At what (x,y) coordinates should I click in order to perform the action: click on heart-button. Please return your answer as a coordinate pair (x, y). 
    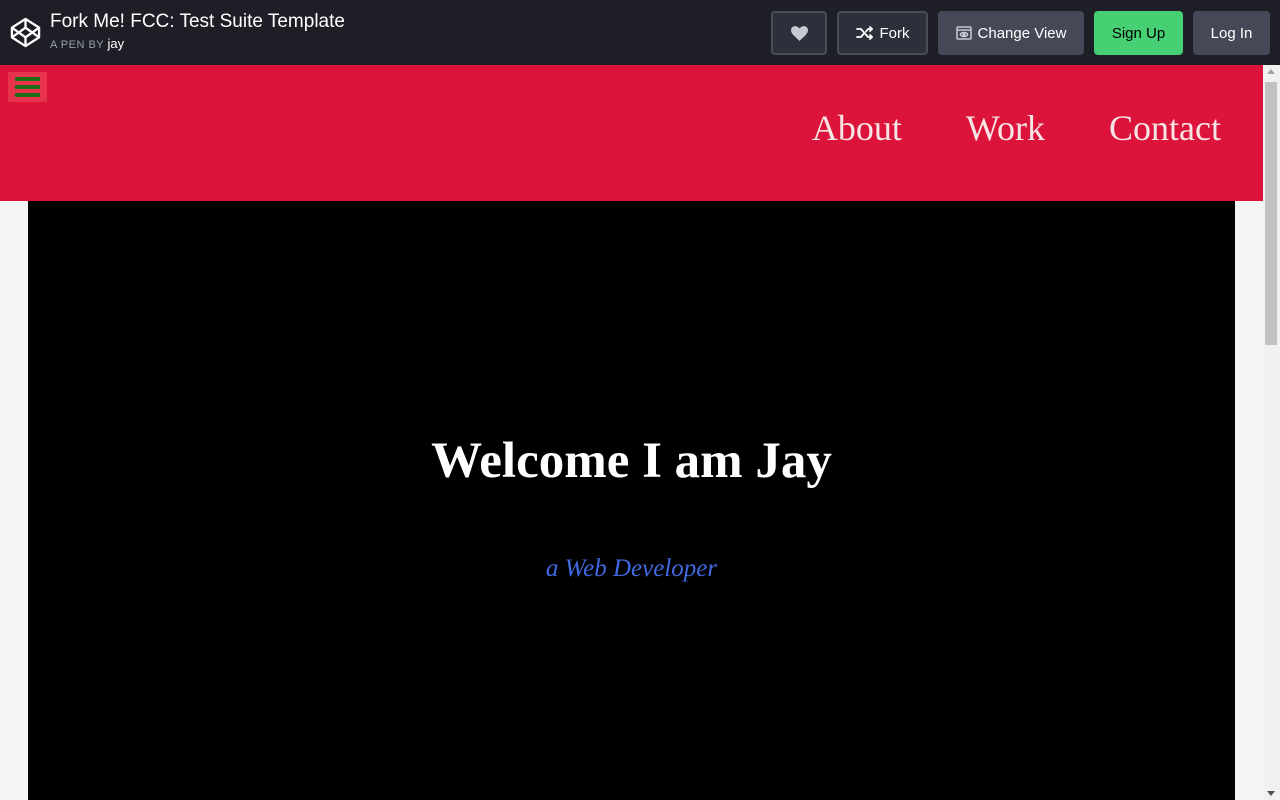
    Looking at the image, I should click on (799, 33).